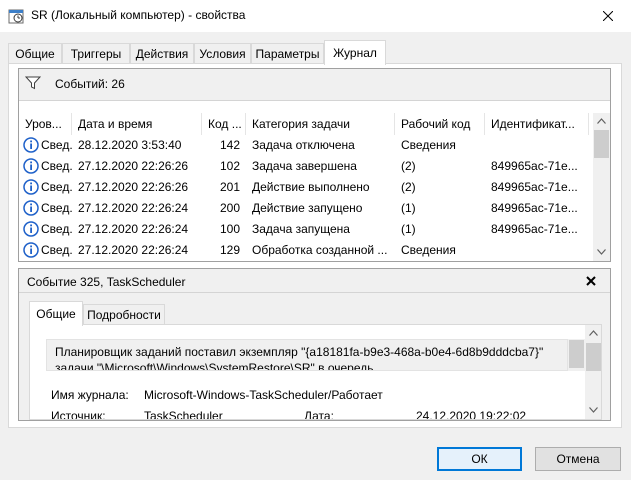 The width and height of the screenshot is (631, 480). What do you see at coordinates (16, 16) in the screenshot?
I see `task-scheduler-icon` at bounding box center [16, 16].